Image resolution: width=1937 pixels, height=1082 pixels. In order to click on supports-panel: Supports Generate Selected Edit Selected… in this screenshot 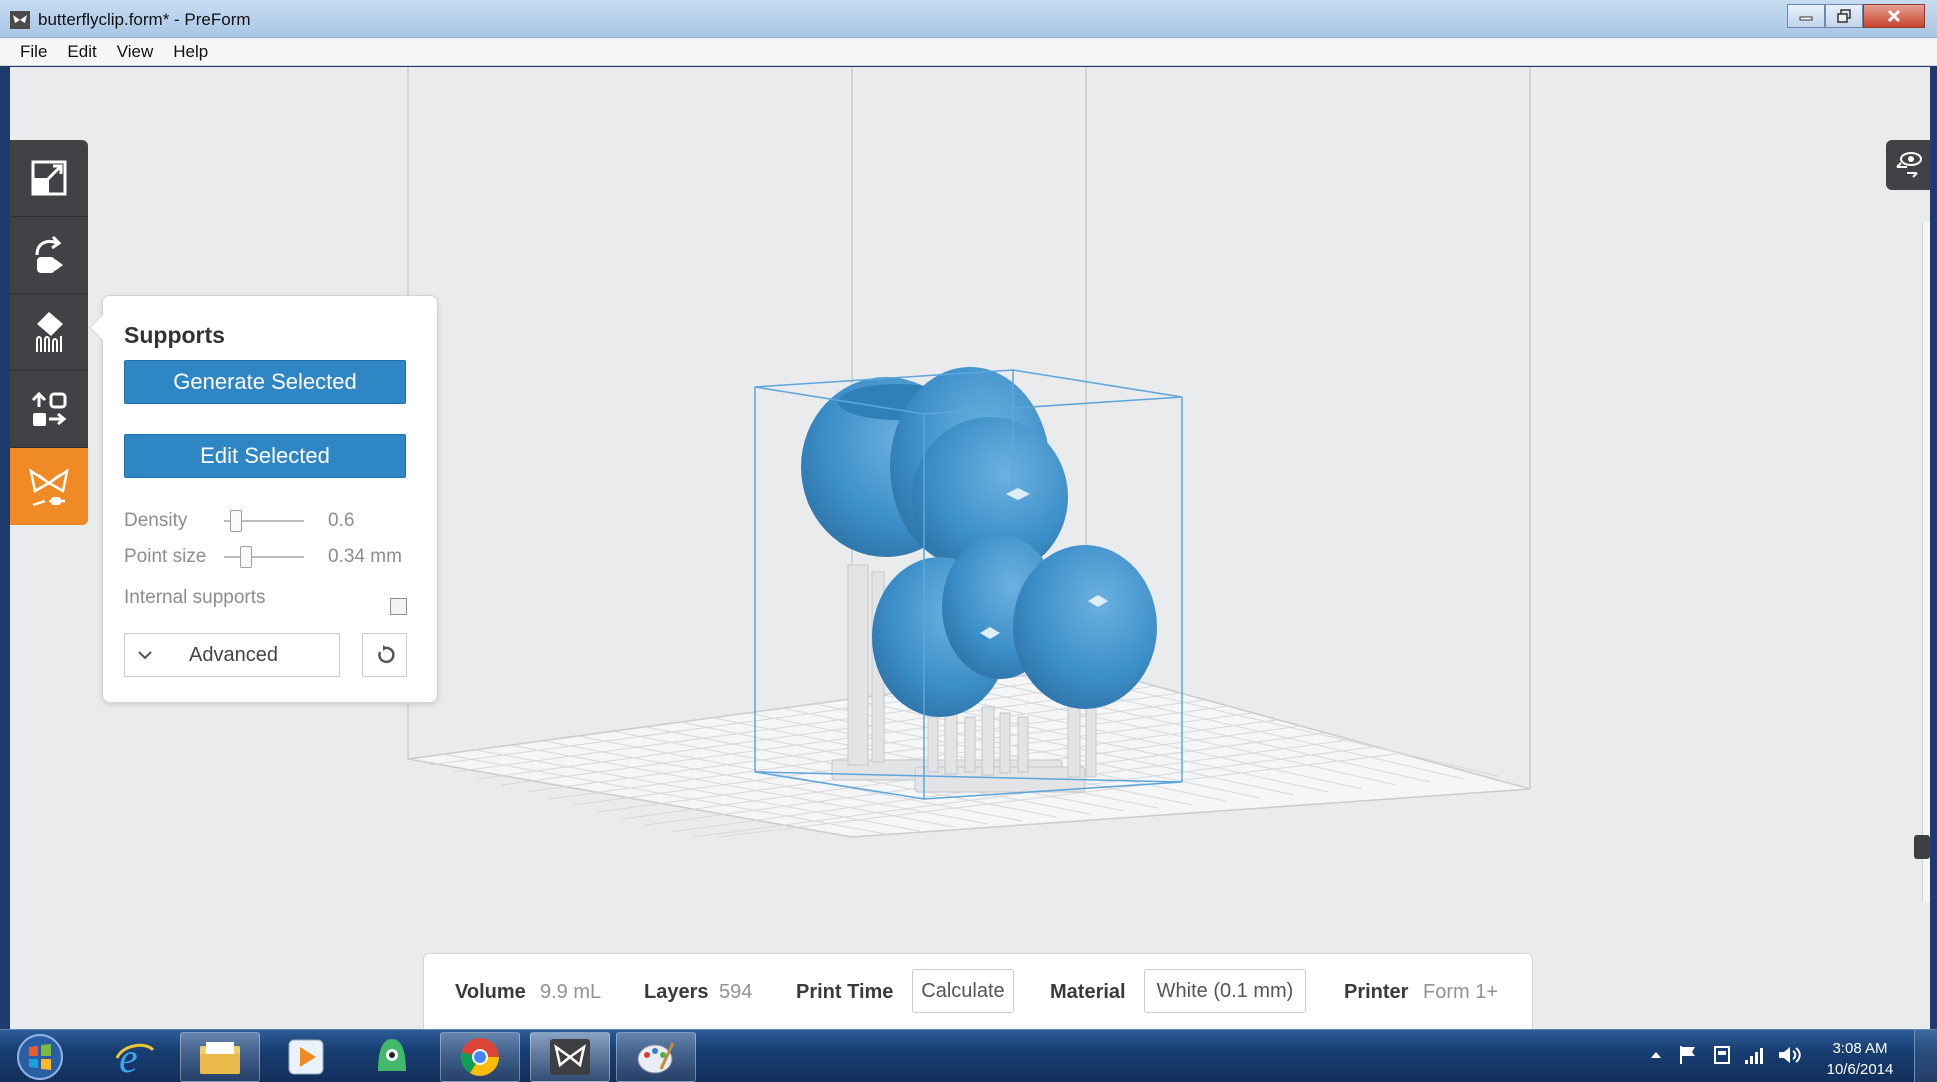, I will do `click(270, 499)`.